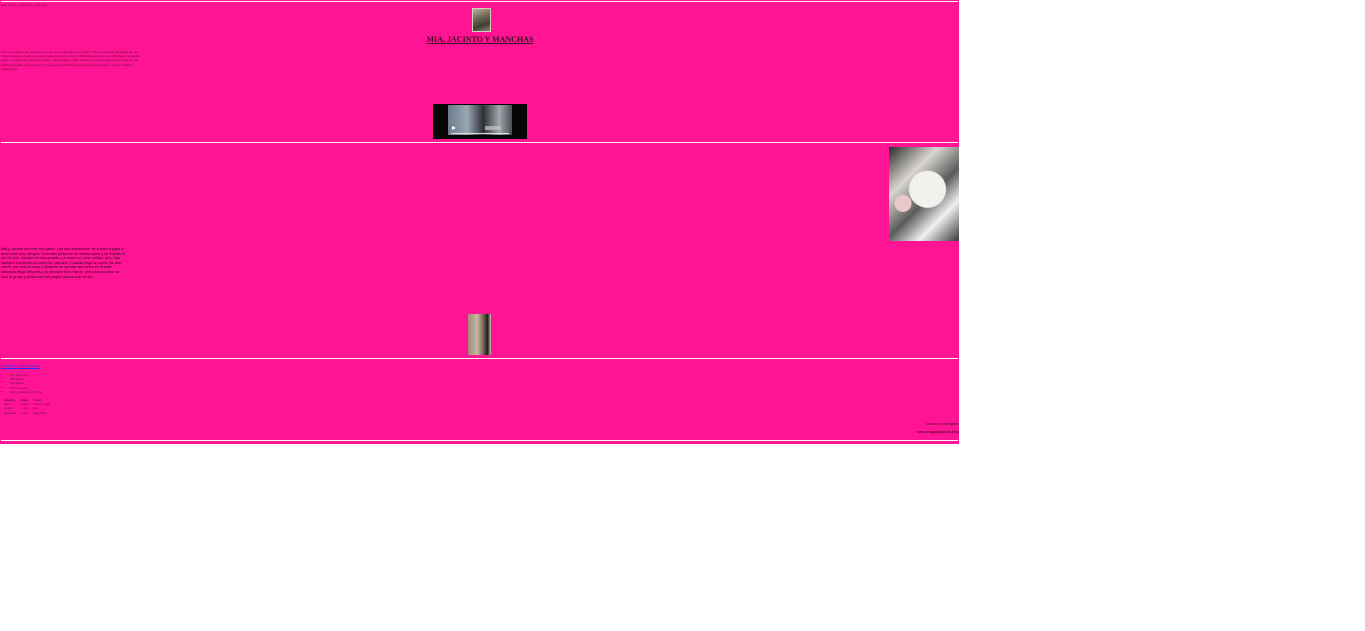  What do you see at coordinates (493, 128) in the screenshot?
I see `volume-icon` at bounding box center [493, 128].